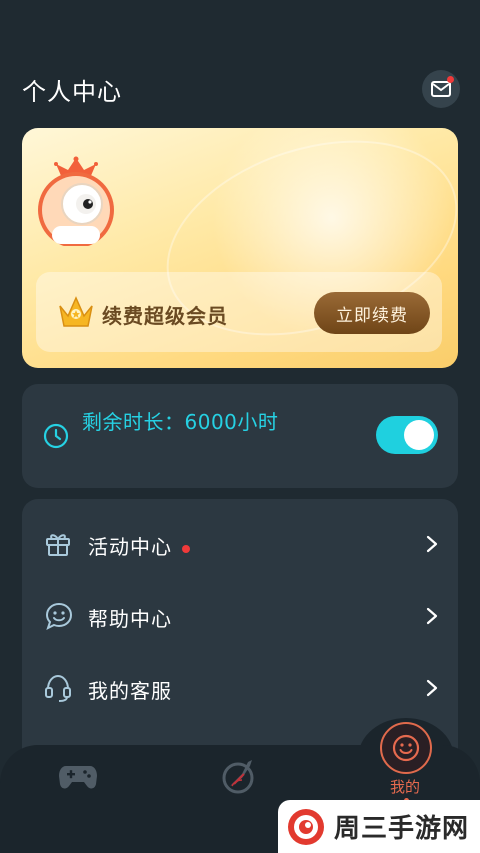 The height and width of the screenshot is (853, 480). What do you see at coordinates (186, 548) in the screenshot?
I see `new-badge-dot` at bounding box center [186, 548].